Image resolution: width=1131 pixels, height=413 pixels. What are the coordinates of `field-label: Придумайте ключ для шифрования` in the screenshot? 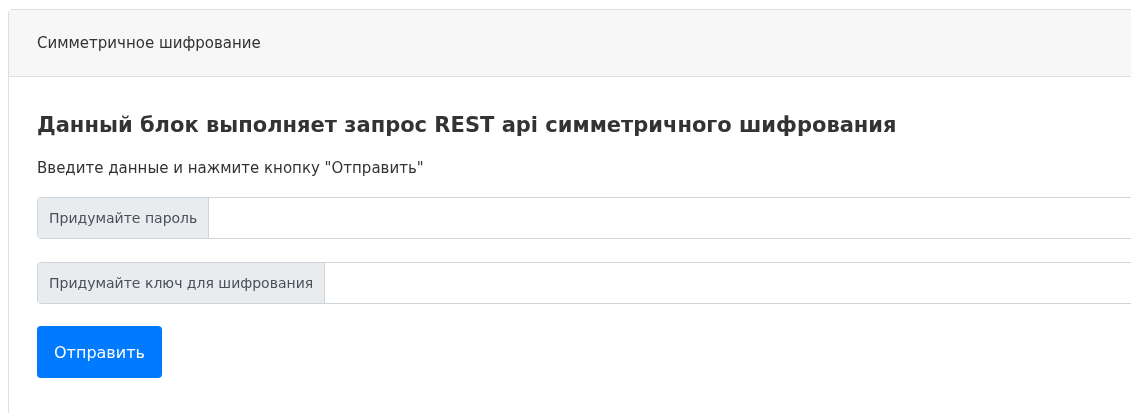 It's located at (182, 283).